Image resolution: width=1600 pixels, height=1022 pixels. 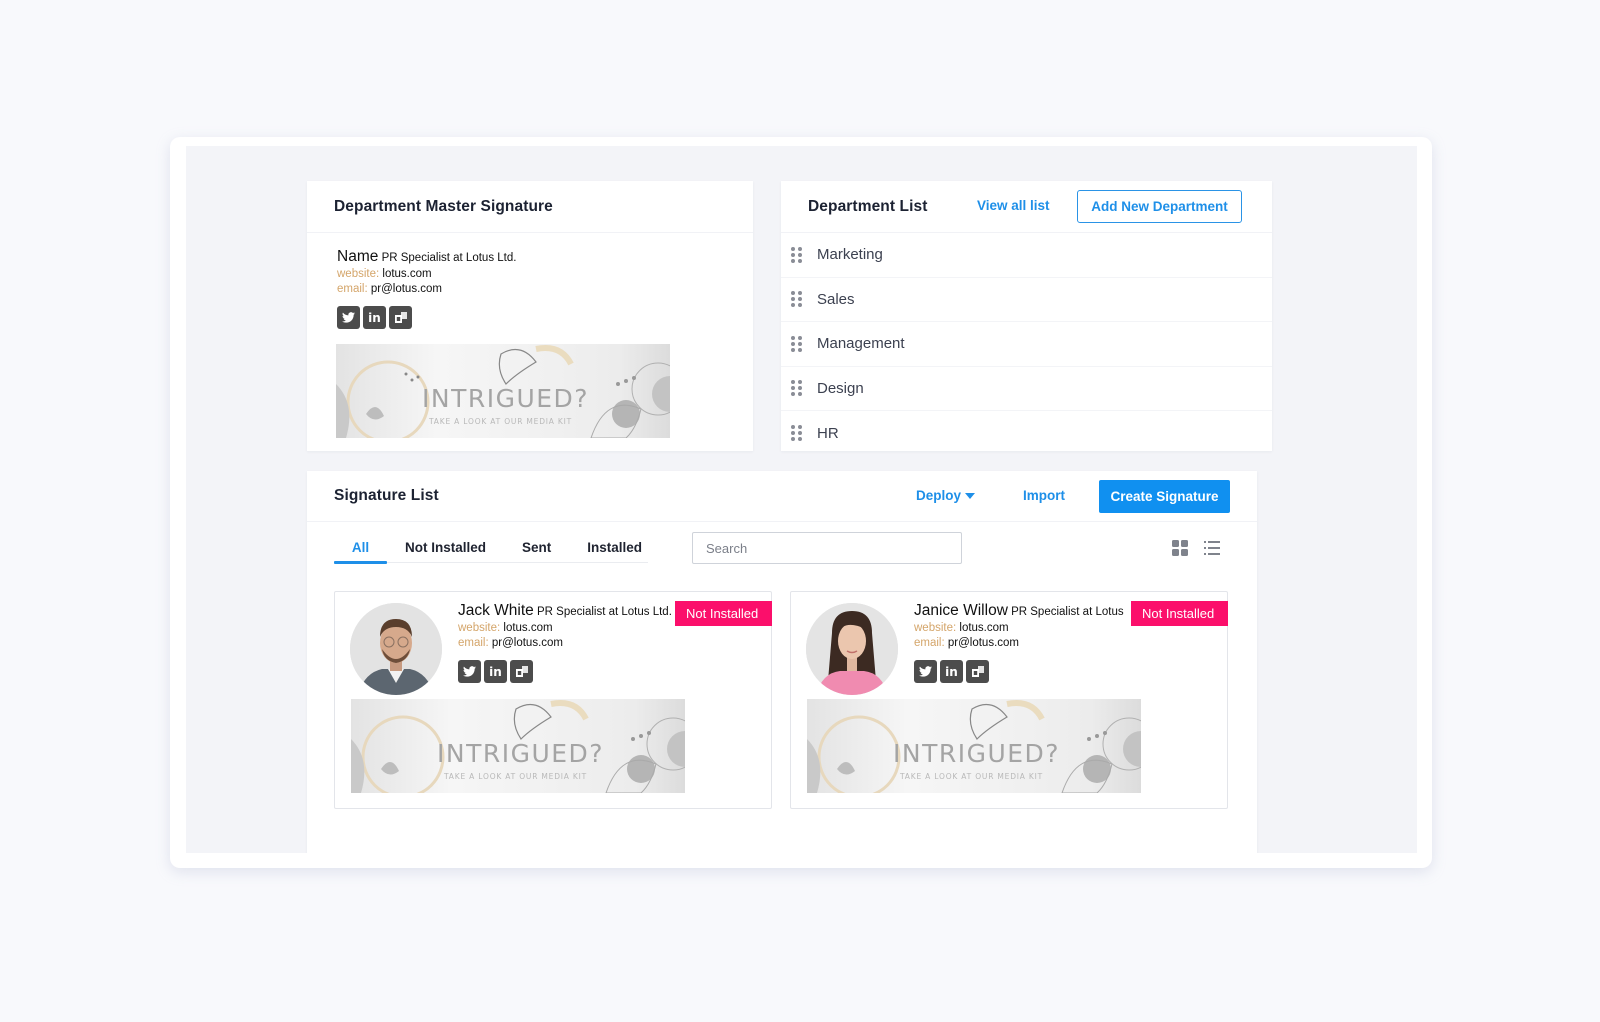 What do you see at coordinates (536, 547) in the screenshot?
I see `tab-sent: Sent` at bounding box center [536, 547].